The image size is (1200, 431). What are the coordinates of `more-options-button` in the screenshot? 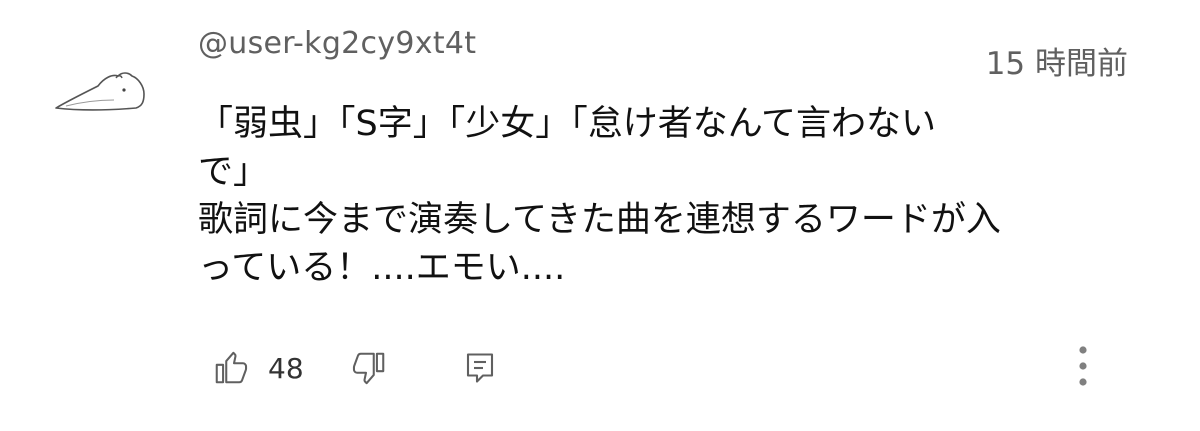 It's located at (1083, 368).